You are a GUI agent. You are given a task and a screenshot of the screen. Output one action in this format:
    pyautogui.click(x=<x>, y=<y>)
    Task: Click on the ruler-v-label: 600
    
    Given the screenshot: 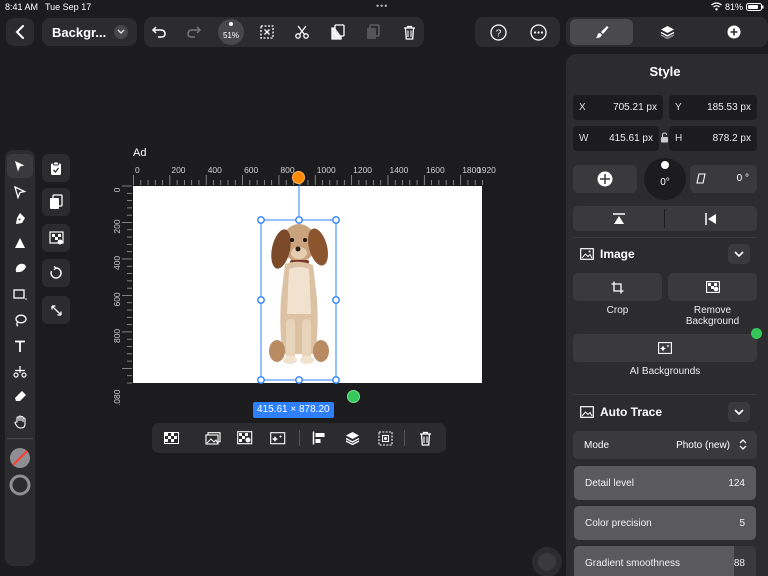 What is the action you would take?
    pyautogui.click(x=117, y=299)
    